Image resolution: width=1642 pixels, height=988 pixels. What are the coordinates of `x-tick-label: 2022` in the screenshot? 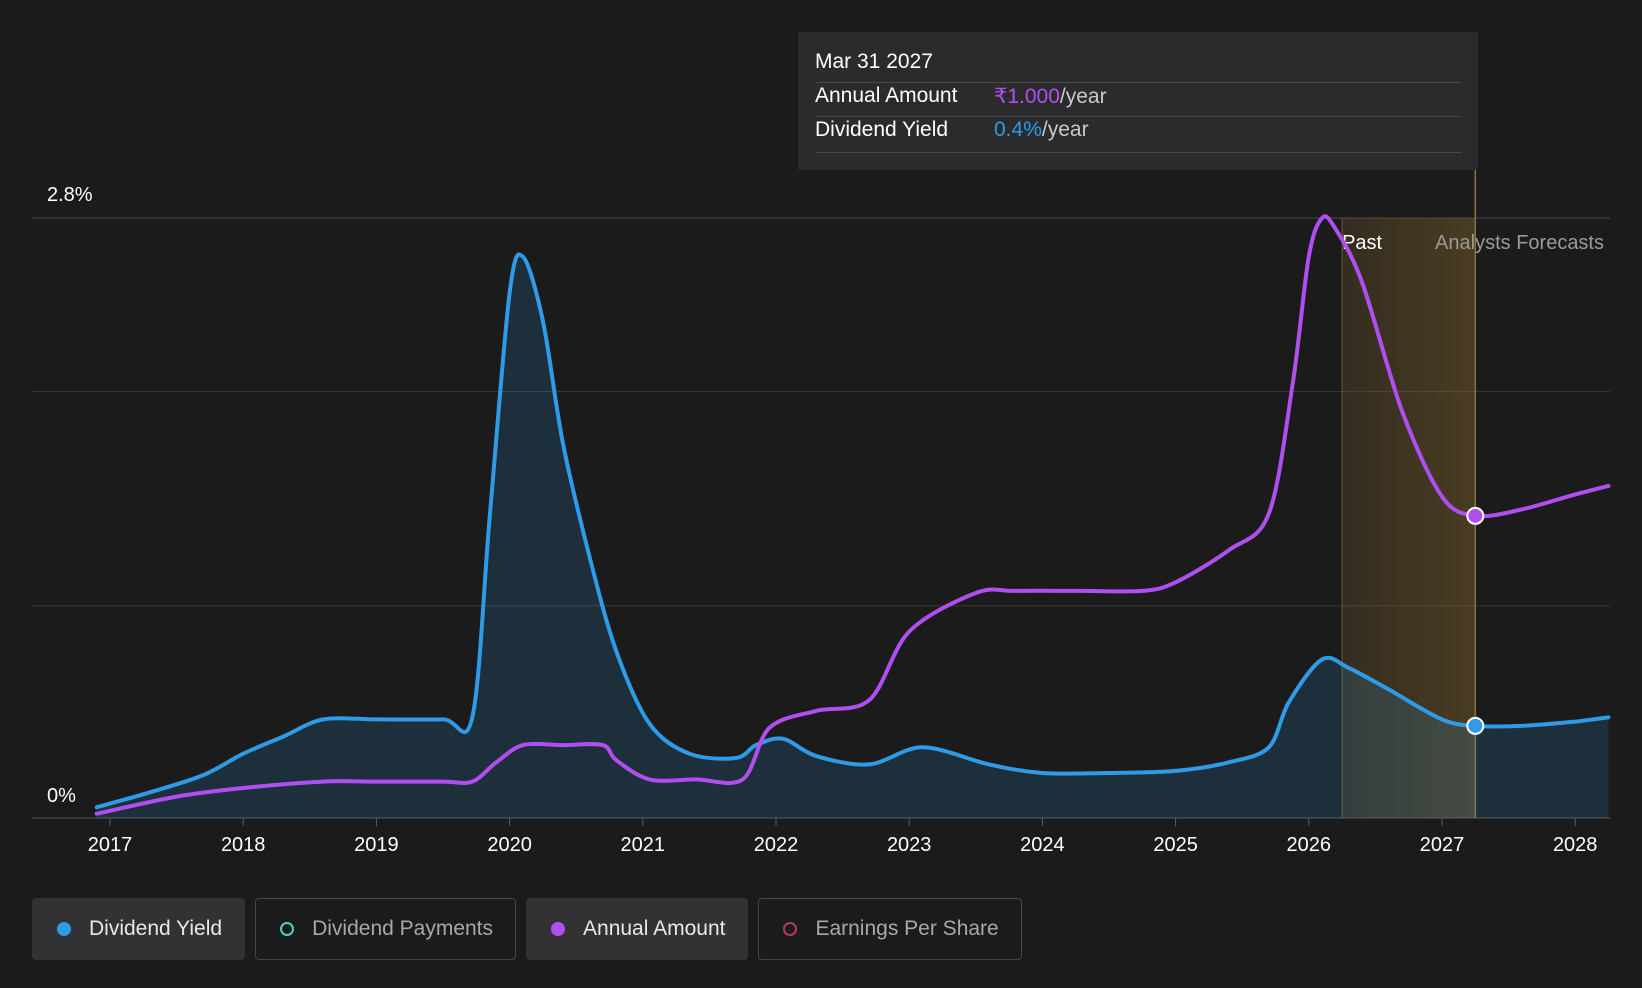 It's located at (776, 845).